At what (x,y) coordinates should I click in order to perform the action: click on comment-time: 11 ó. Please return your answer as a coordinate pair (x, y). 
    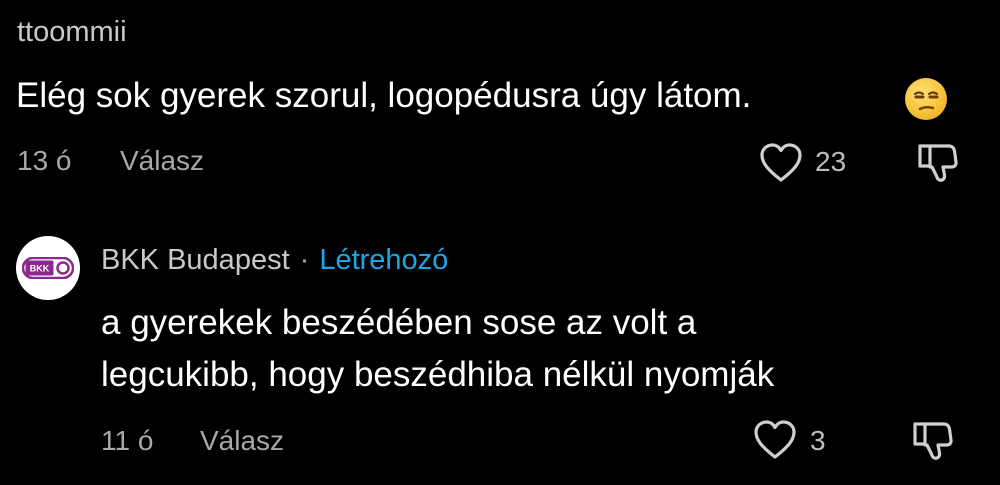
    Looking at the image, I should click on (127, 440).